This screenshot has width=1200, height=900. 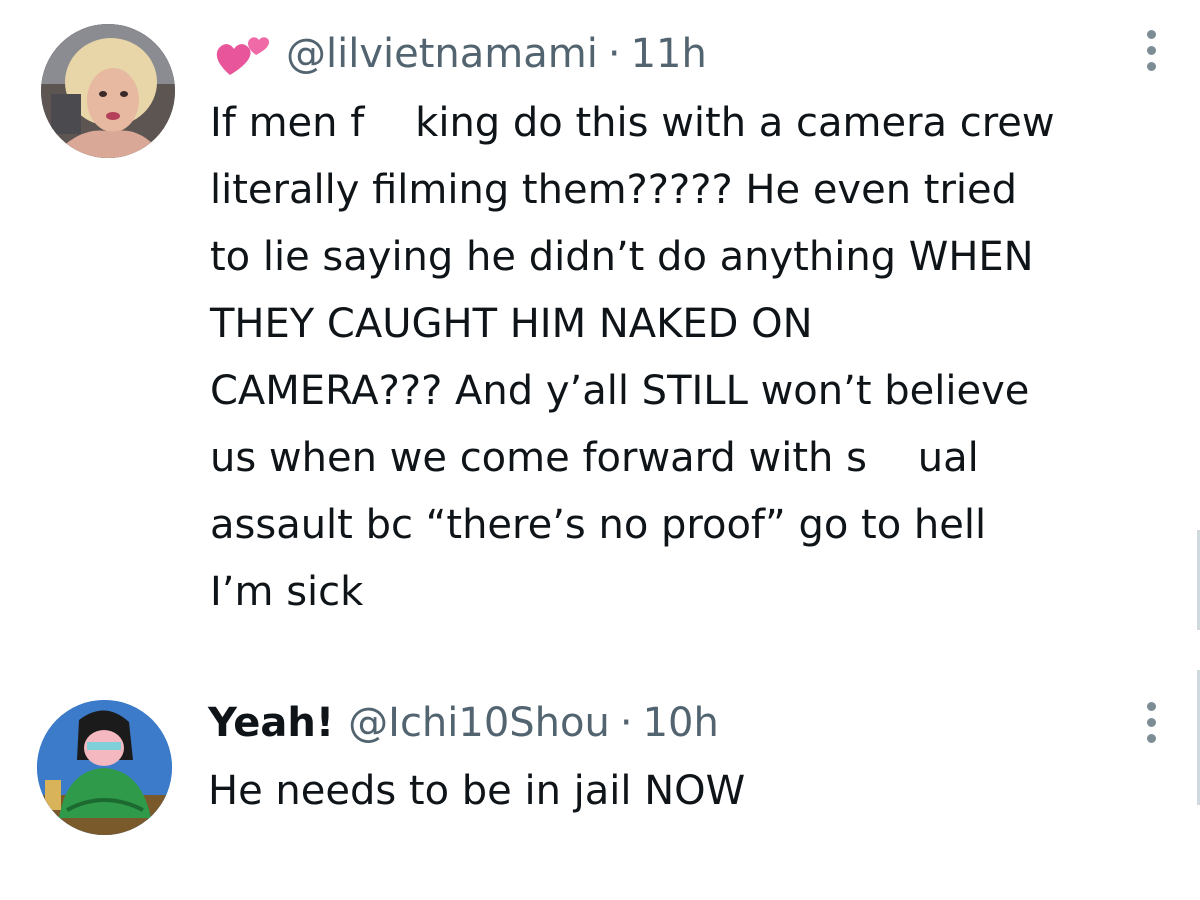 I want to click on avatar-photo, so click(x=108, y=91).